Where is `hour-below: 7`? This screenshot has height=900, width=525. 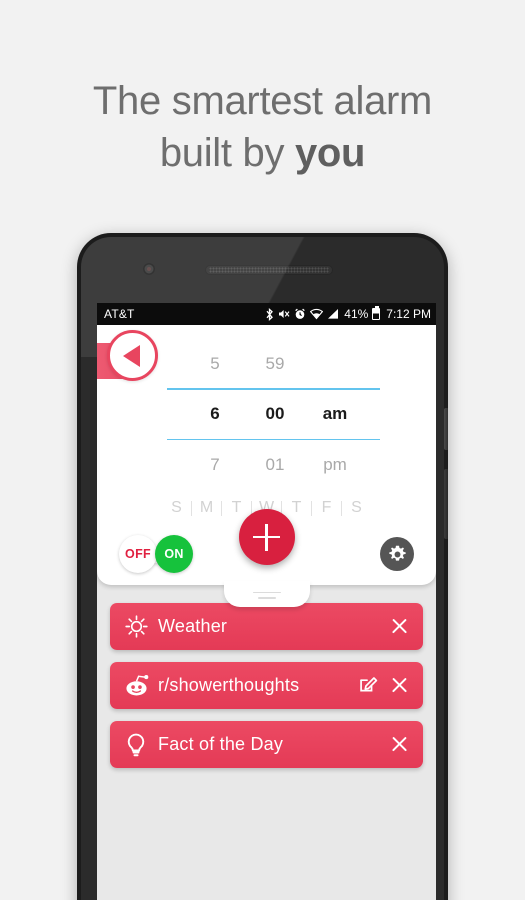 hour-below: 7 is located at coordinates (215, 464).